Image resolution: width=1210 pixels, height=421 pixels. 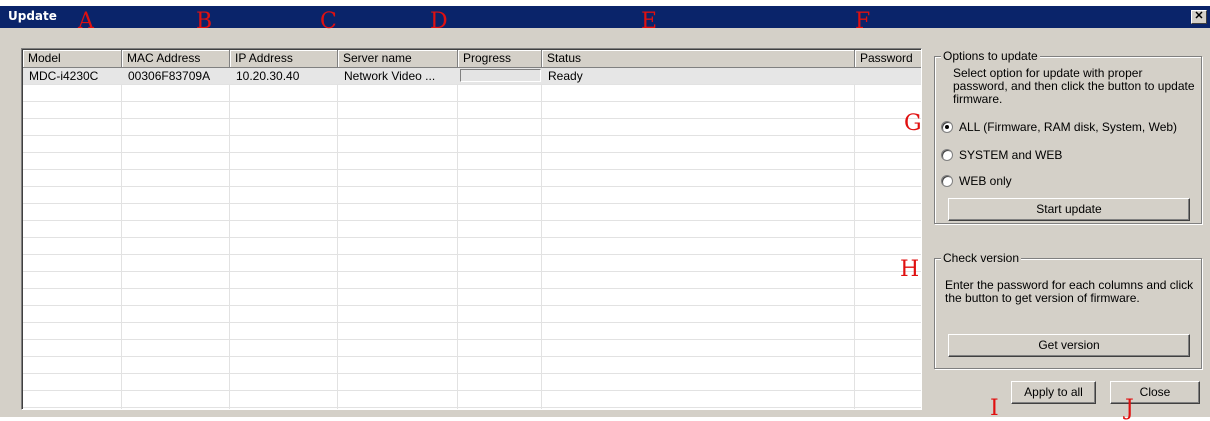 What do you see at coordinates (698, 59) in the screenshot?
I see `column-header-status: Status` at bounding box center [698, 59].